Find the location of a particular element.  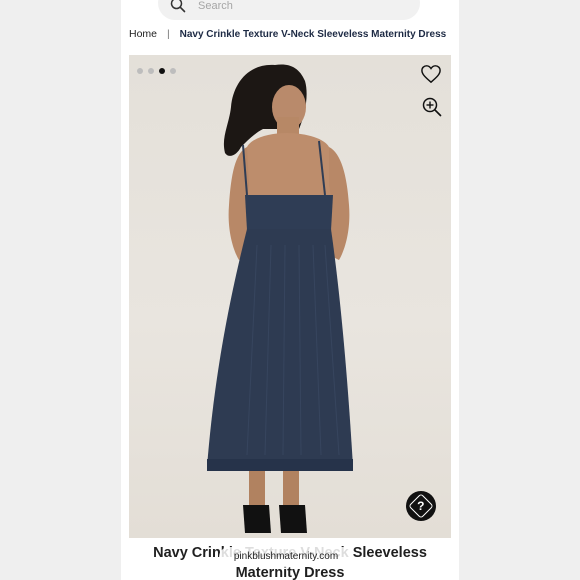

help-icon-label: ? is located at coordinates (421, 506).